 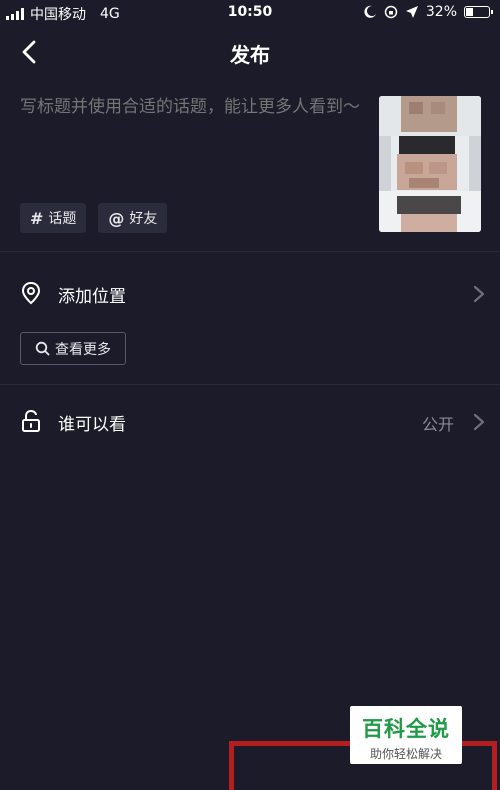 What do you see at coordinates (391, 12) in the screenshot?
I see `rotation-lock-icon` at bounding box center [391, 12].